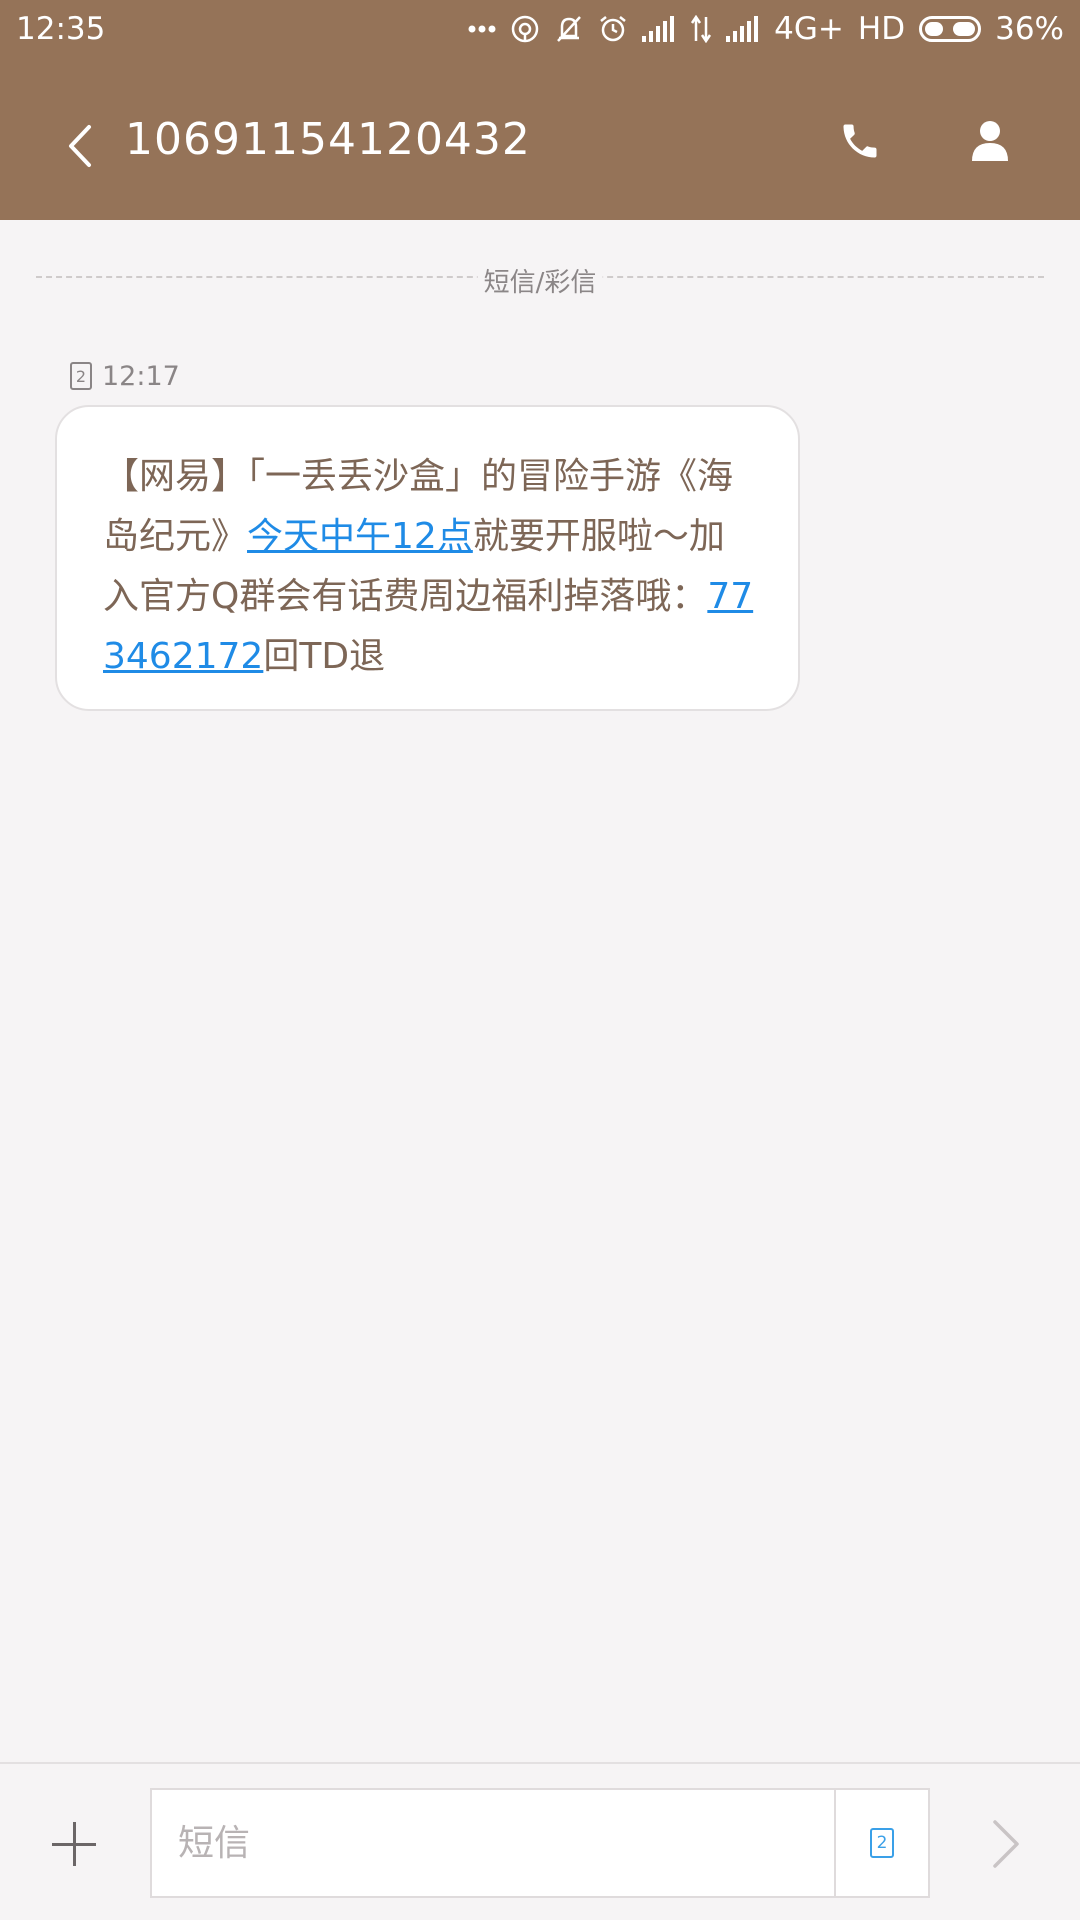  Describe the element at coordinates (1005, 1844) in the screenshot. I see `send-arrow-icon` at that location.